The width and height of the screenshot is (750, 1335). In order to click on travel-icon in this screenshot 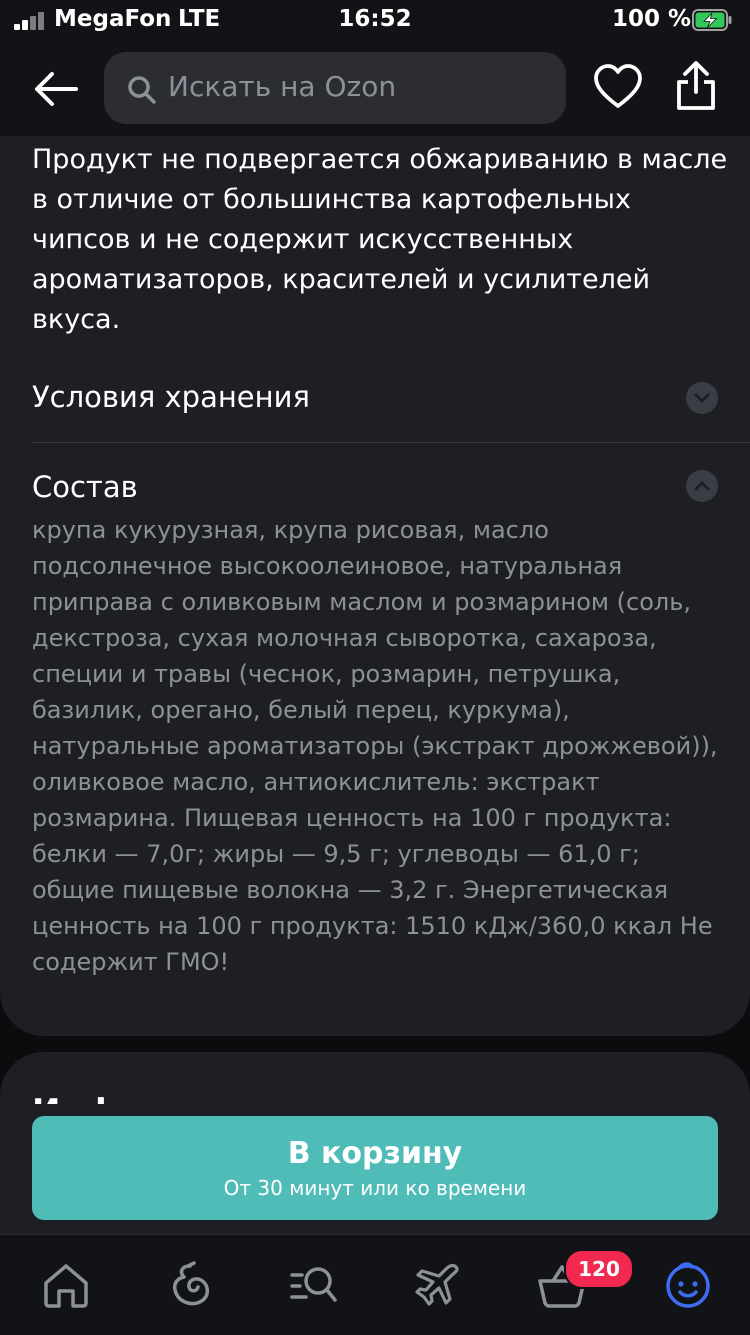, I will do `click(437, 1284)`.